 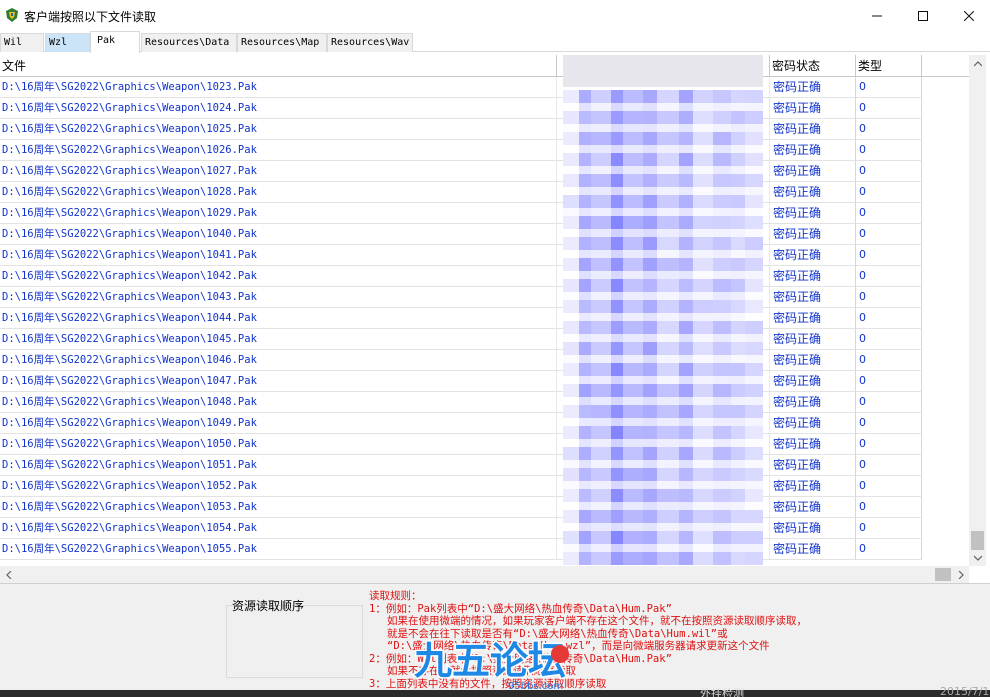 I want to click on horizontal-scrollbar, so click(x=484, y=574).